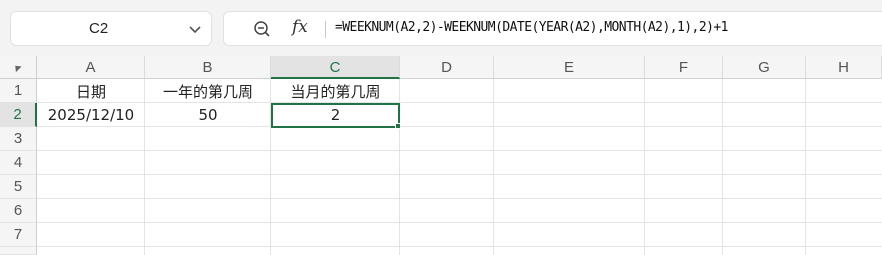 Image resolution: width=882 pixels, height=255 pixels. I want to click on cell-a1: 日期, so click(91, 91).